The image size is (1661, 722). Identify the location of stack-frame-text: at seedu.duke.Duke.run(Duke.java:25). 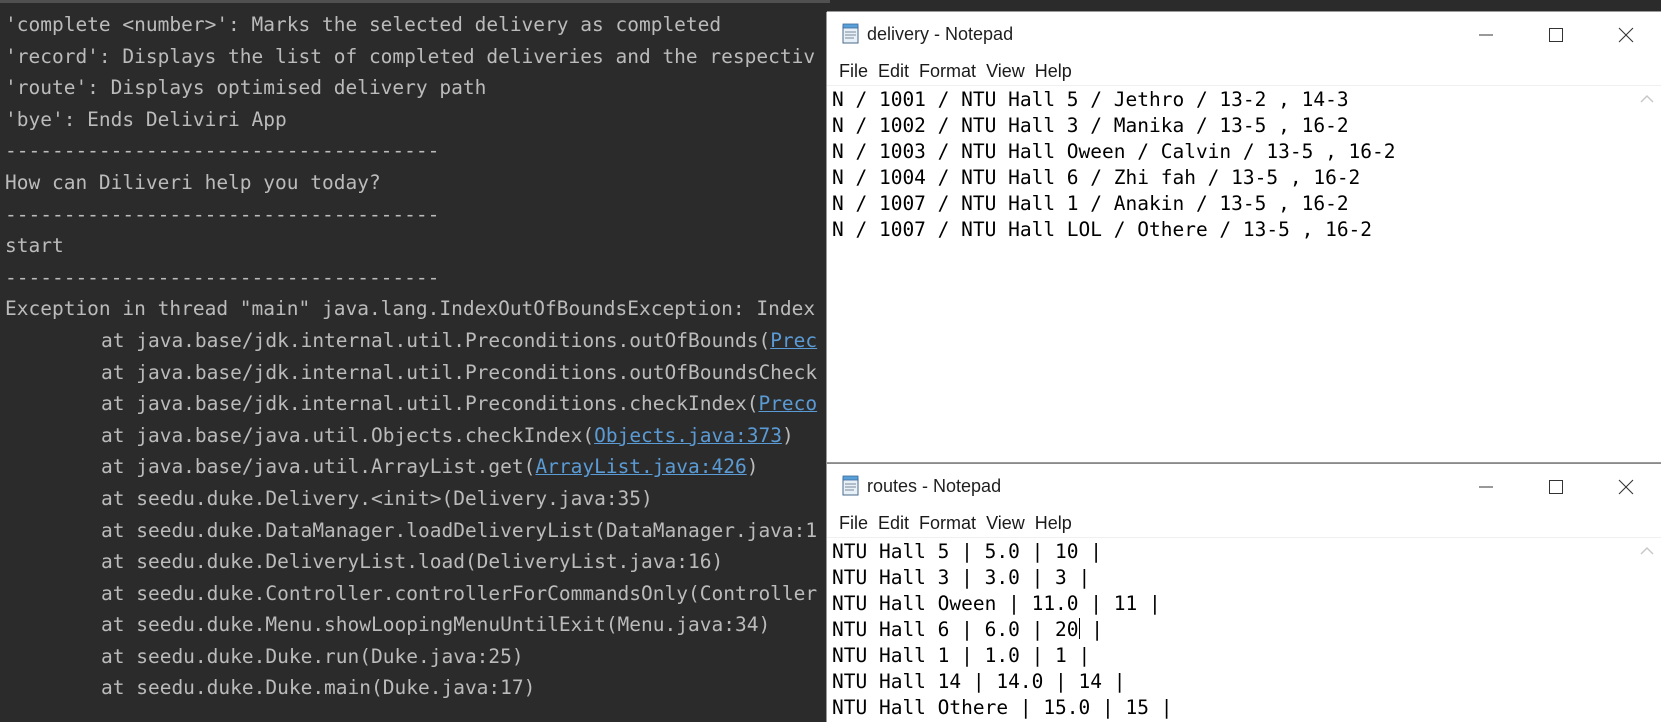
(312, 656).